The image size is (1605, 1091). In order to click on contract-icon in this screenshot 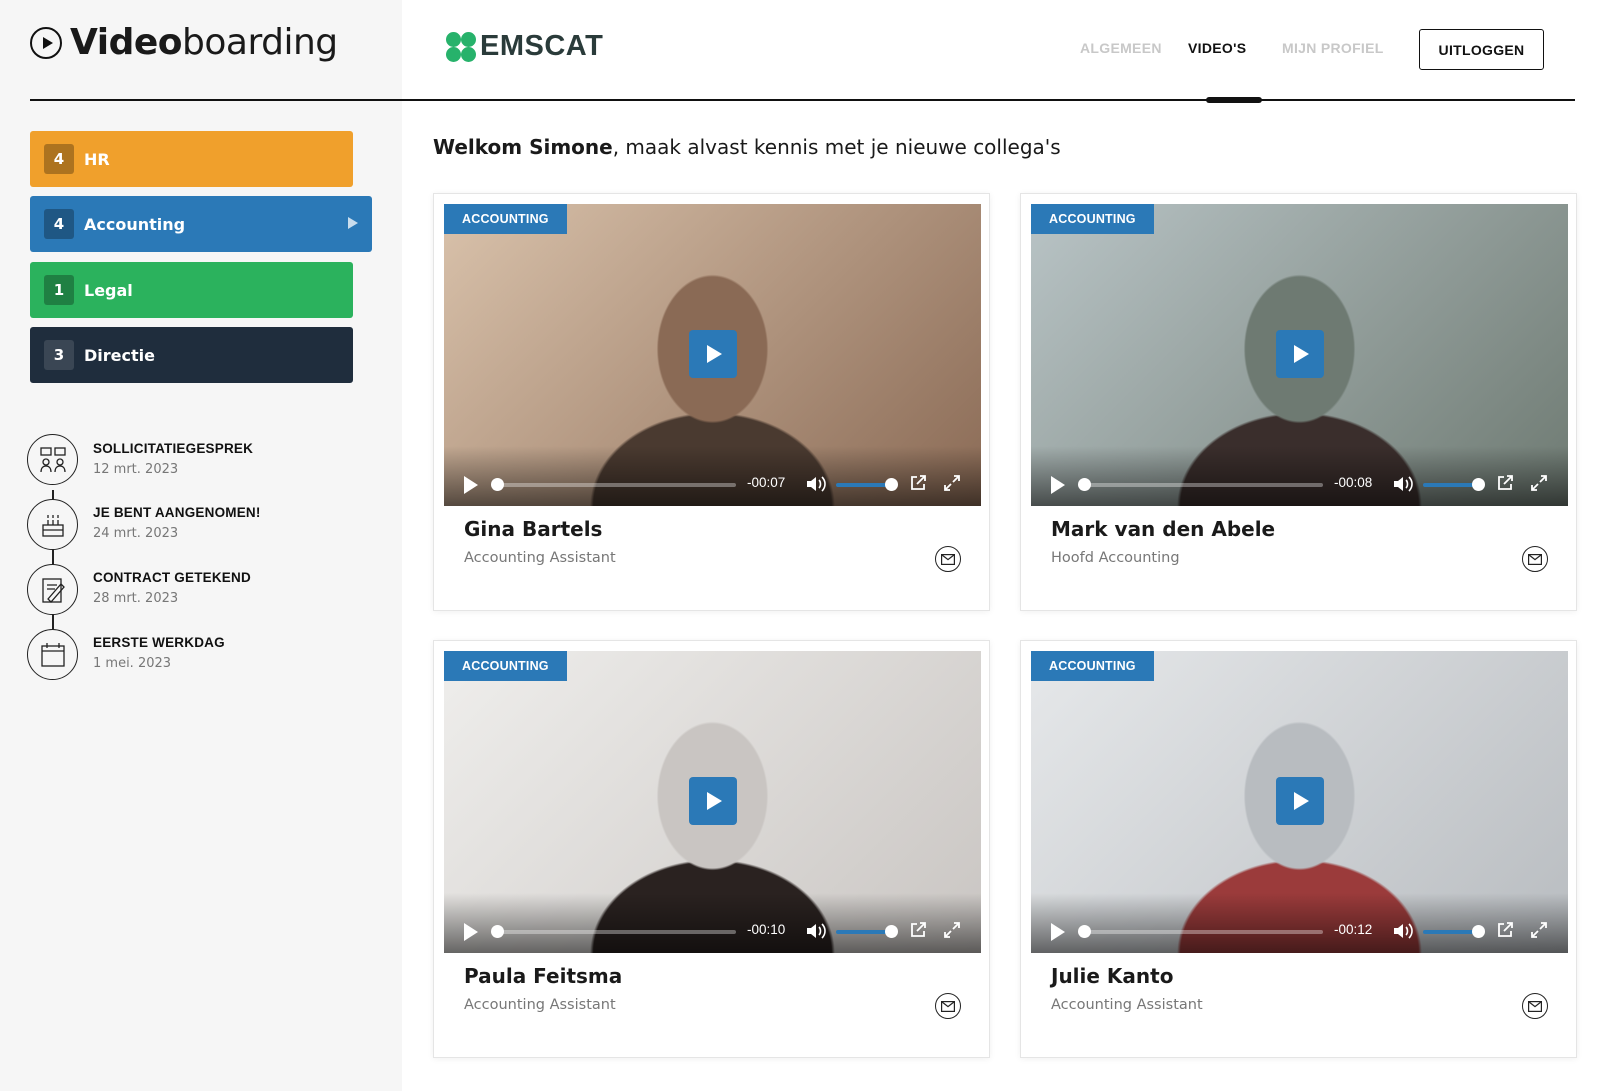, I will do `click(52, 589)`.